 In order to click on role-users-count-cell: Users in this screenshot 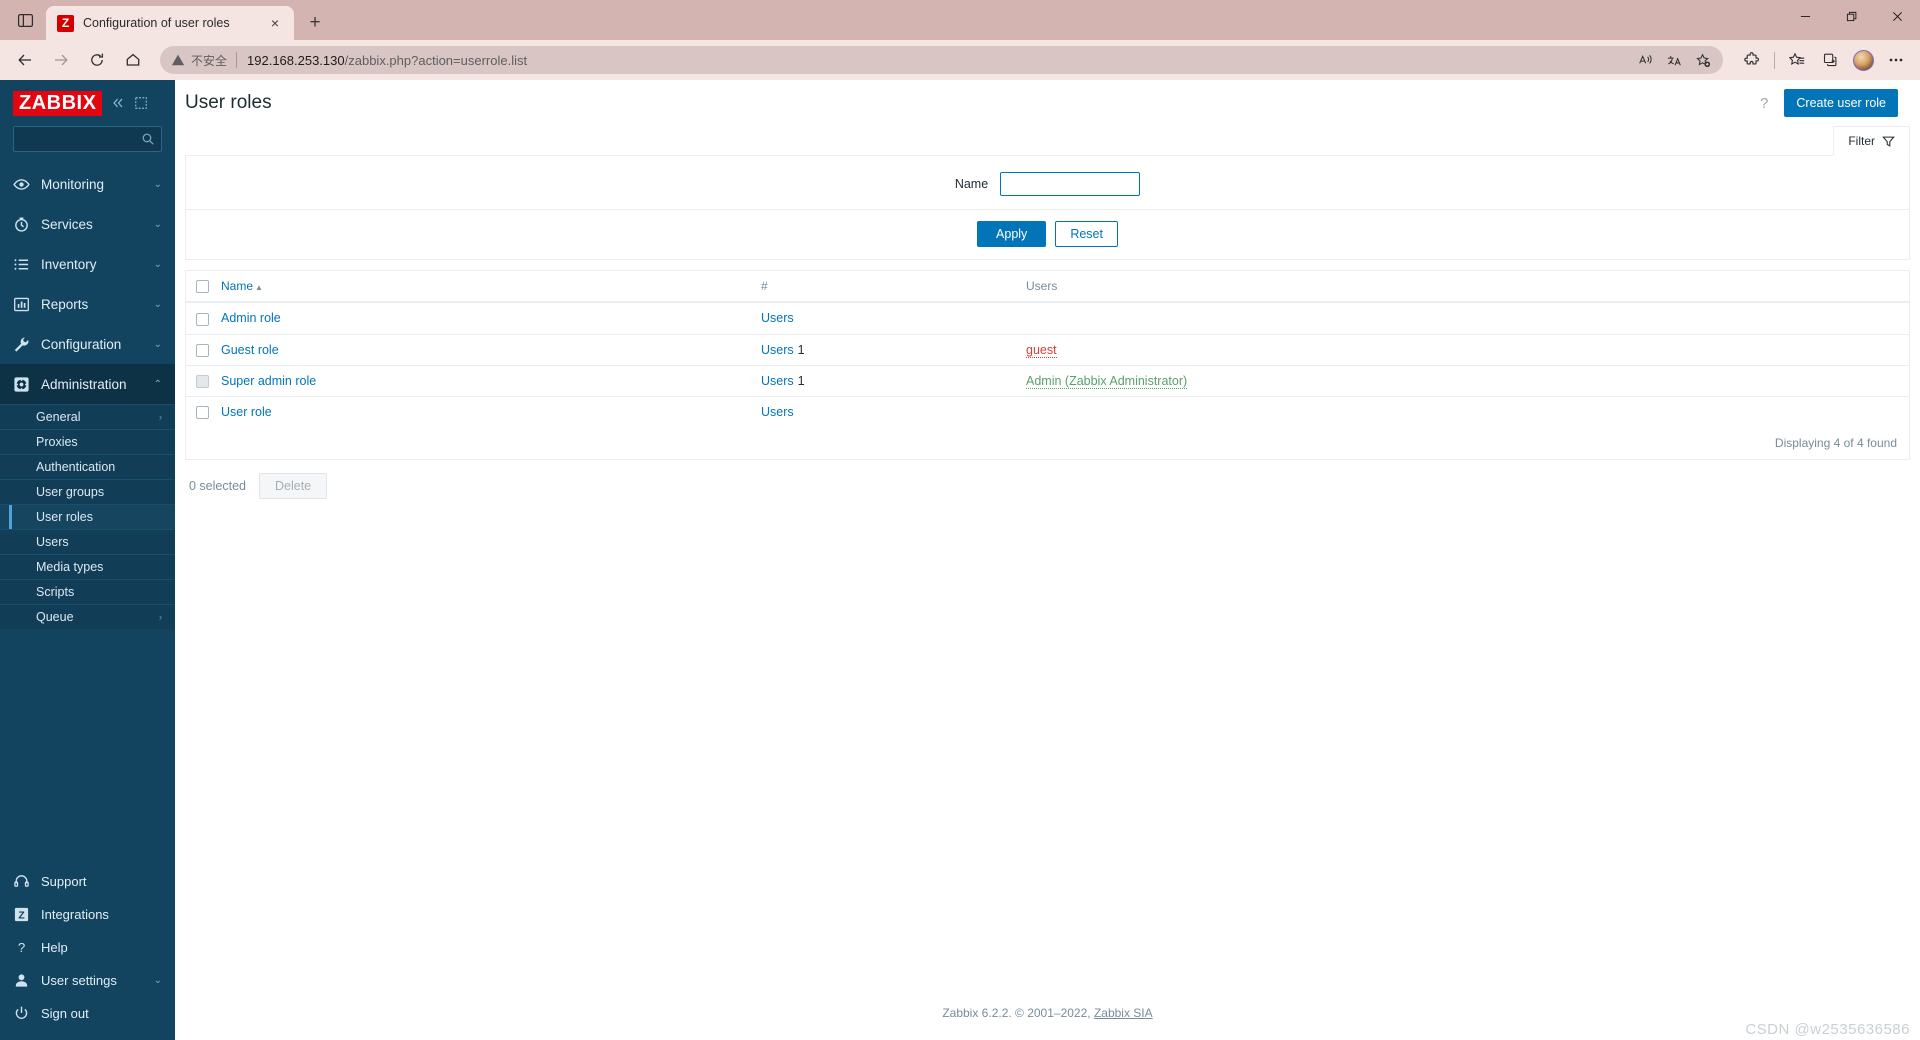, I will do `click(887, 318)`.